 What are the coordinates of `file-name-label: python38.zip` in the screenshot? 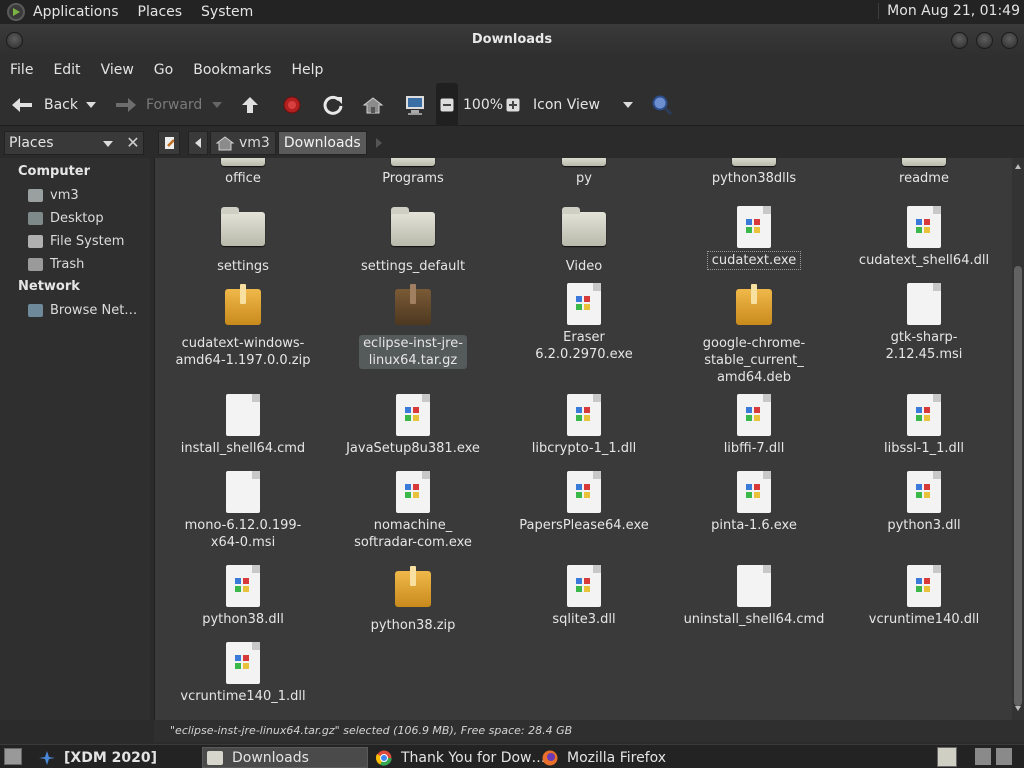 It's located at (413, 625).